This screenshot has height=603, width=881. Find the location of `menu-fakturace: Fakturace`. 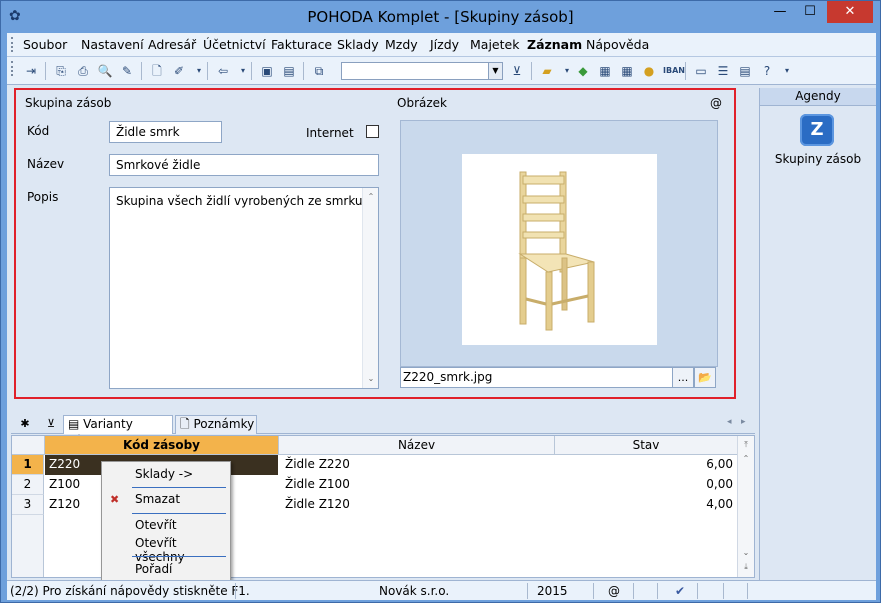

menu-fakturace: Fakturace is located at coordinates (301, 44).